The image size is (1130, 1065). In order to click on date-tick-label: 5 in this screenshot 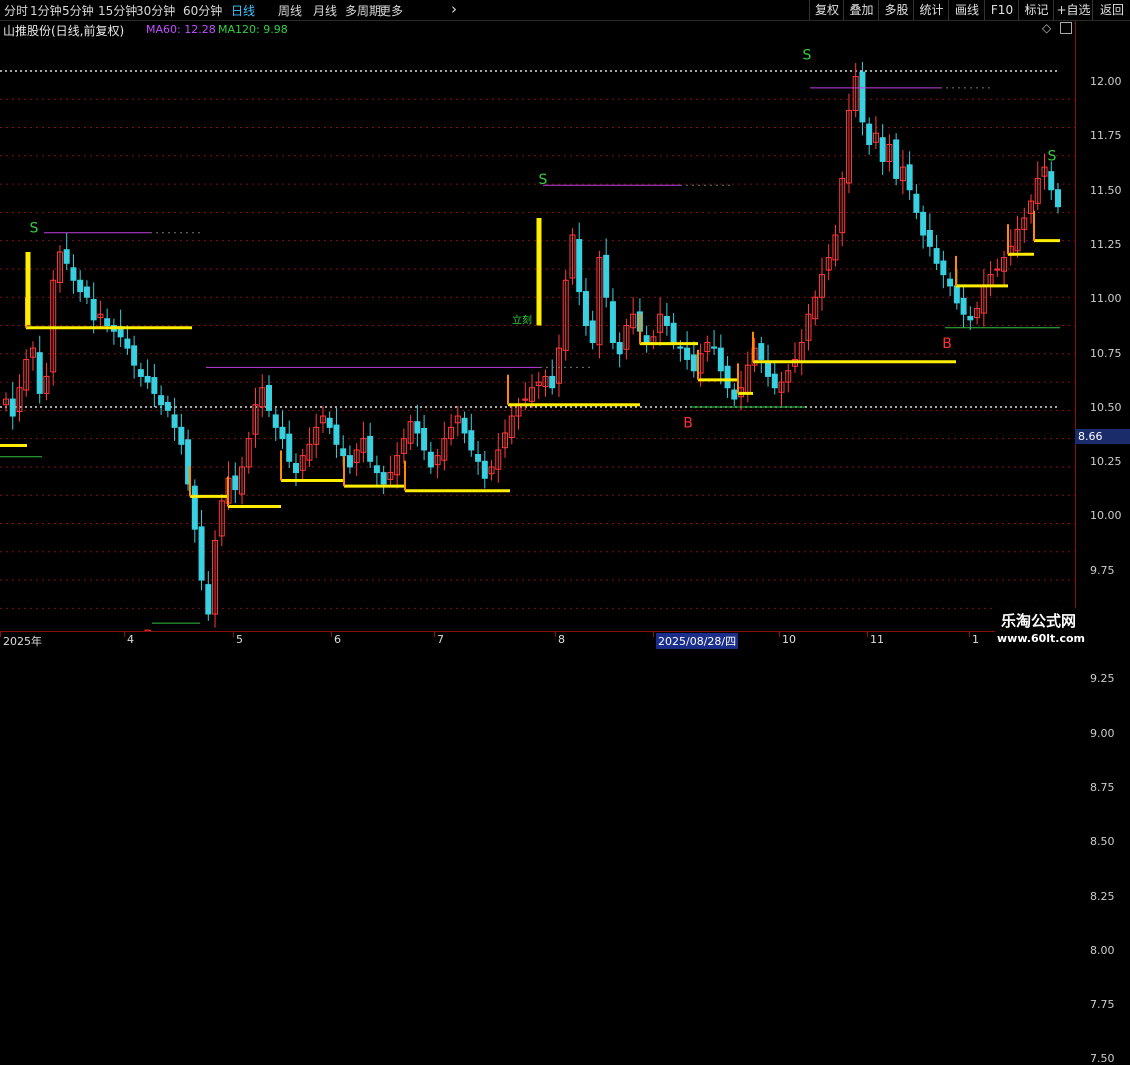, I will do `click(239, 639)`.